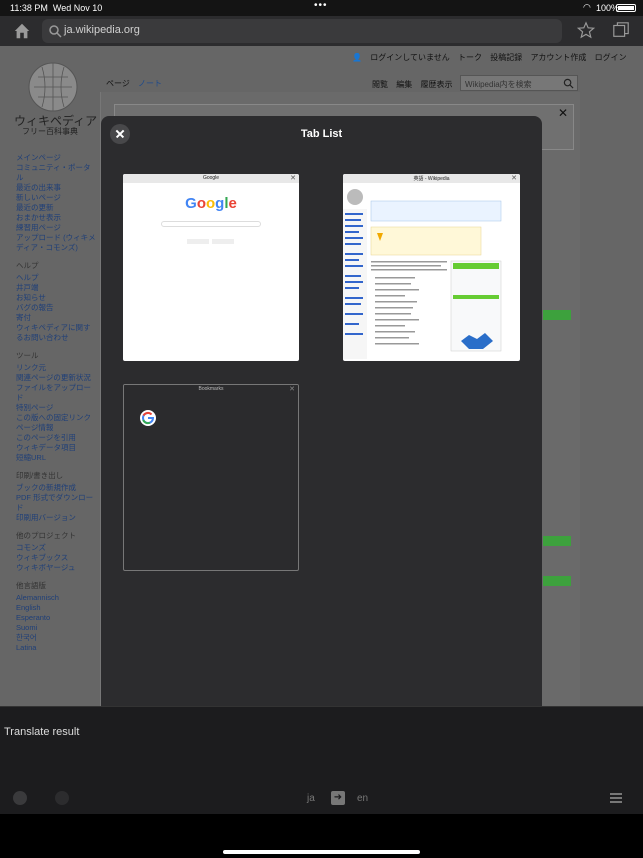  What do you see at coordinates (56, 638) in the screenshot?
I see `sidebar-item-lang: 한국어` at bounding box center [56, 638].